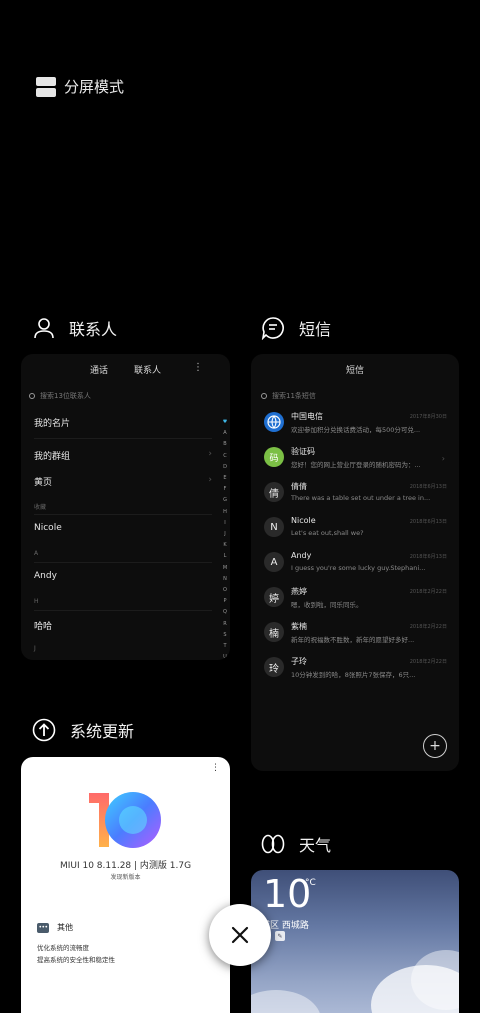 The width and height of the screenshot is (480, 1013). I want to click on ellipsis-icon: •••, so click(43, 927).